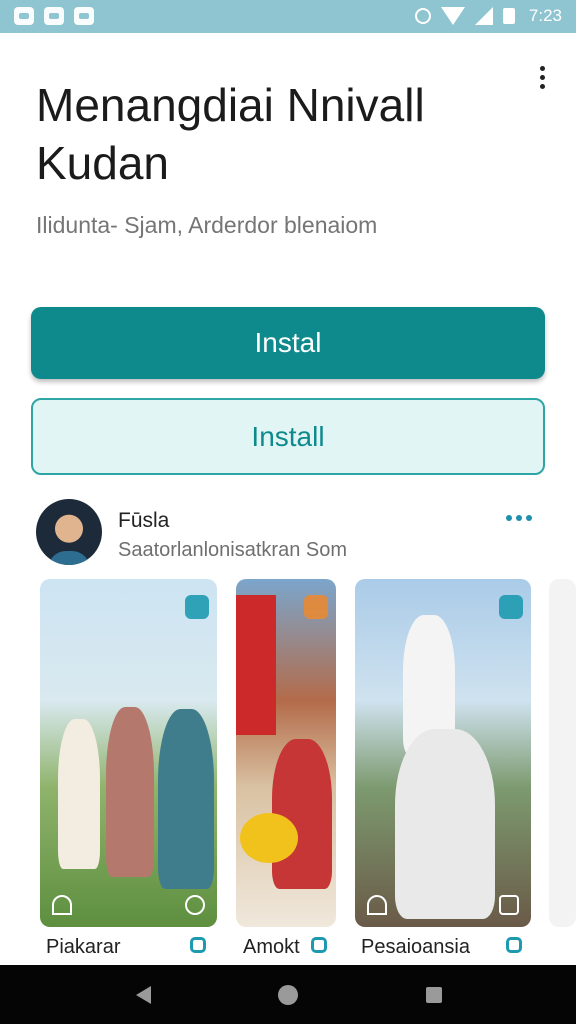  I want to click on avatar, so click(69, 532).